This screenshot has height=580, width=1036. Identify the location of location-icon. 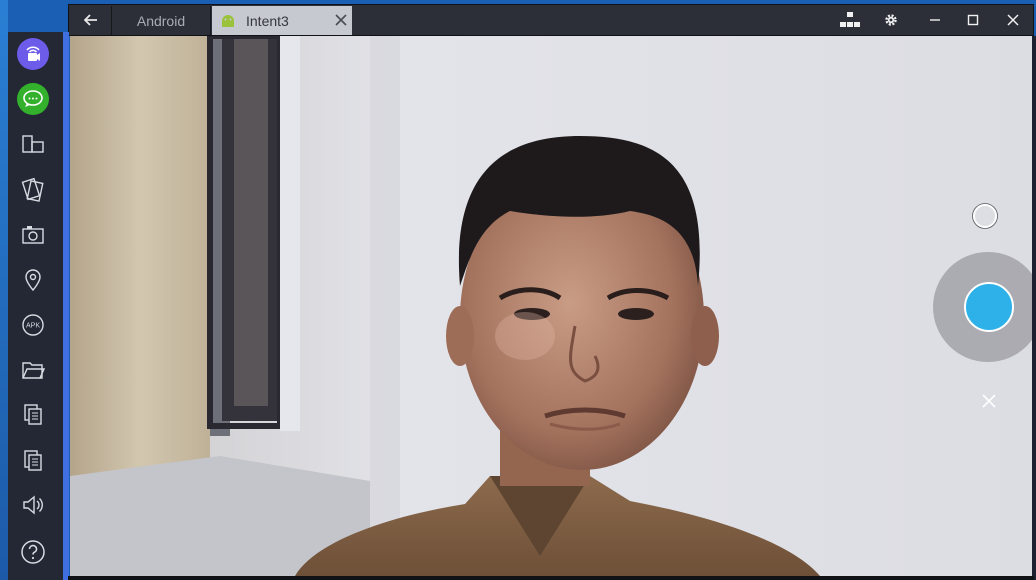
(33, 280).